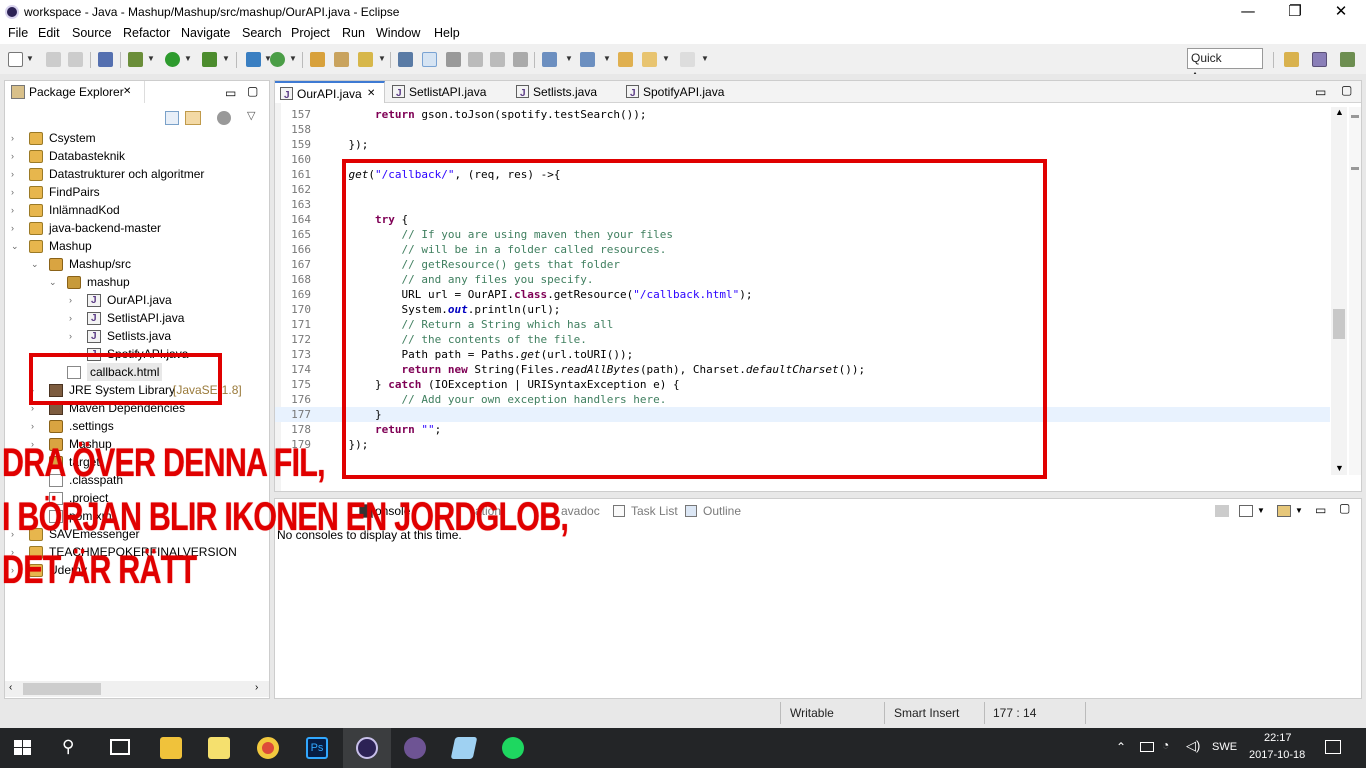 The height and width of the screenshot is (768, 1366). Describe the element at coordinates (219, 748) in the screenshot. I see `sticky-notes-icon` at that location.